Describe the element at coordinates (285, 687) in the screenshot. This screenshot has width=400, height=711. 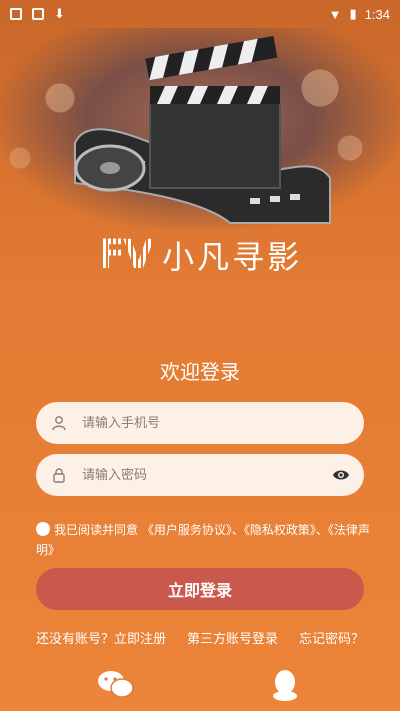
I see `qq-icon` at that location.